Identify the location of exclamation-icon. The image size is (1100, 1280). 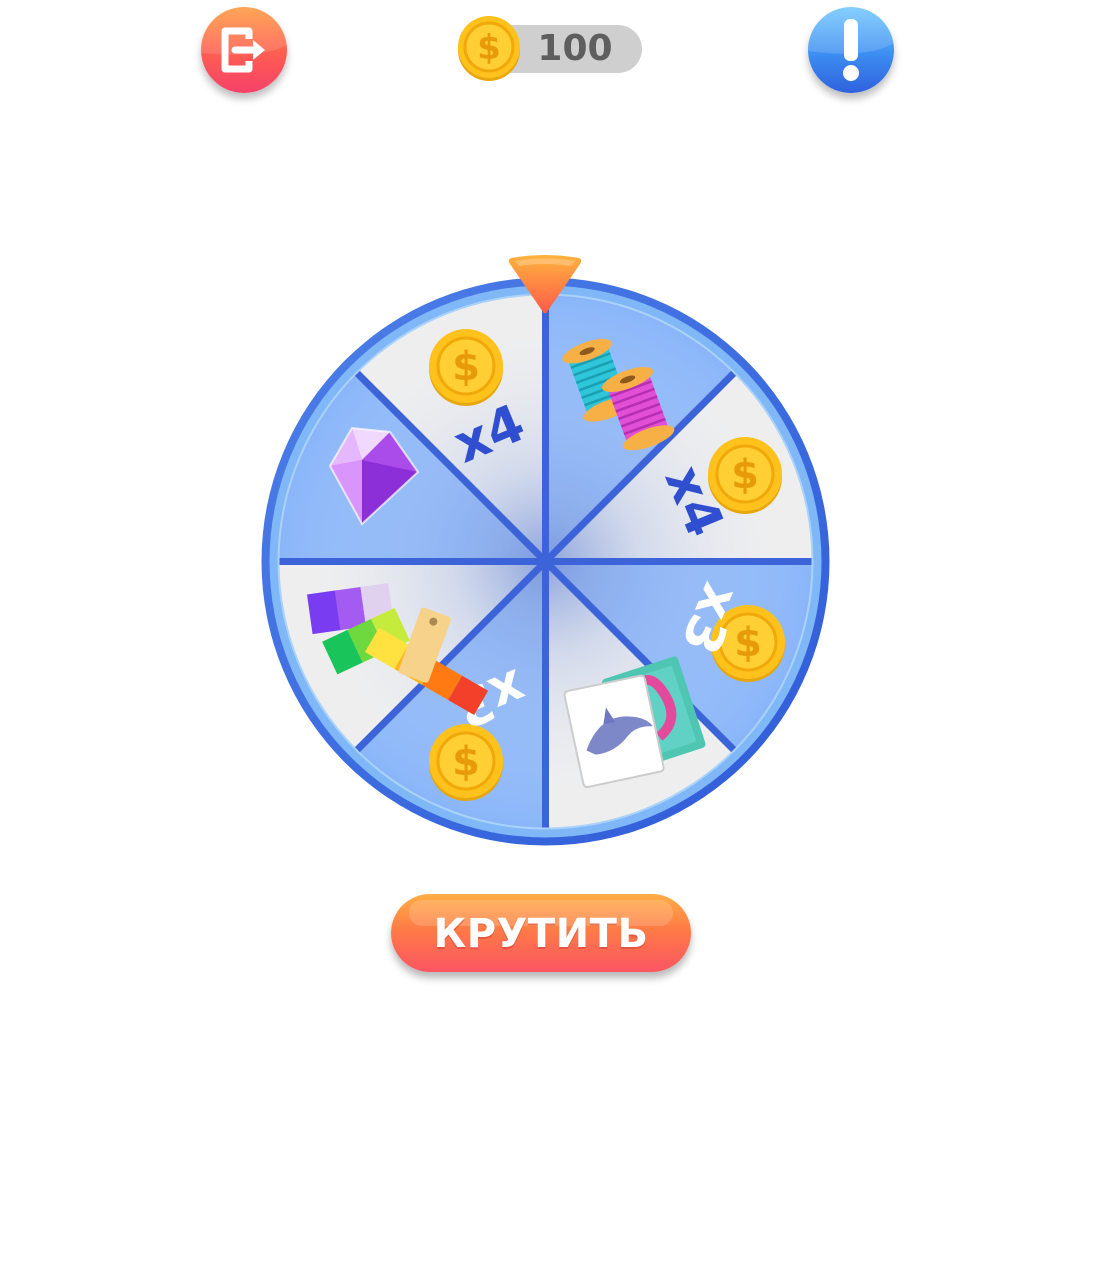
(851, 44).